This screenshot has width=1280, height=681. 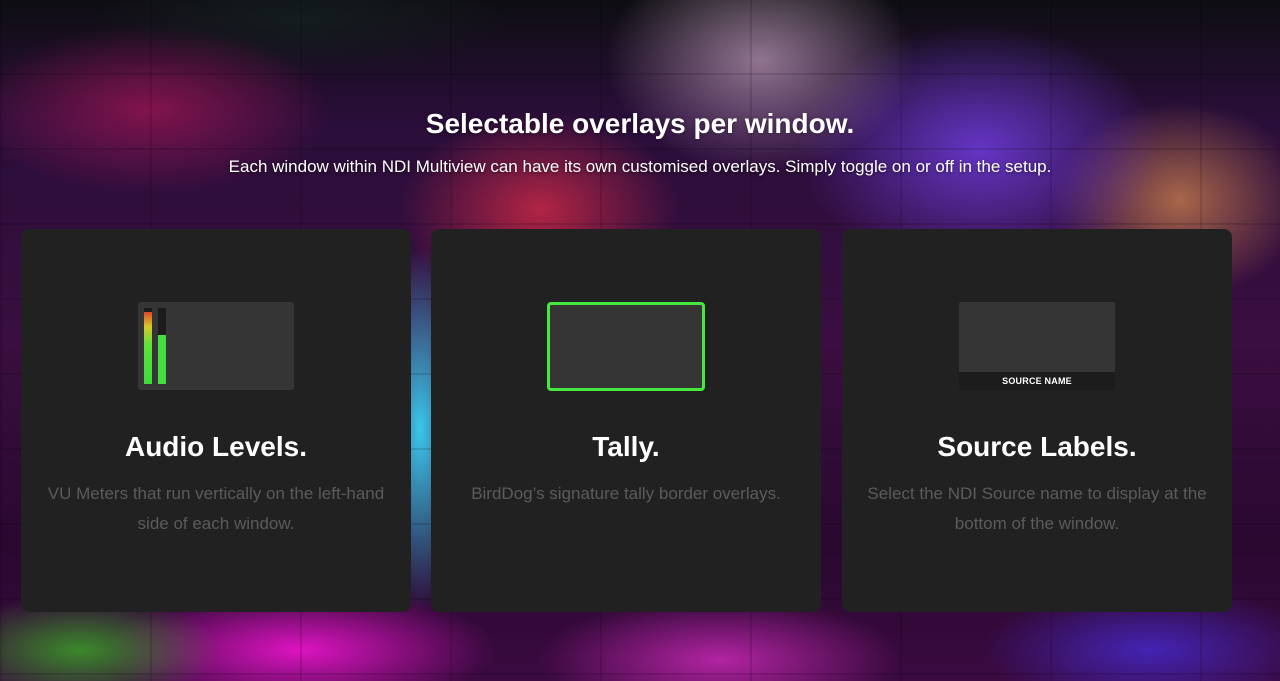 I want to click on source-name-label: SOURCE NAME, so click(x=1037, y=381).